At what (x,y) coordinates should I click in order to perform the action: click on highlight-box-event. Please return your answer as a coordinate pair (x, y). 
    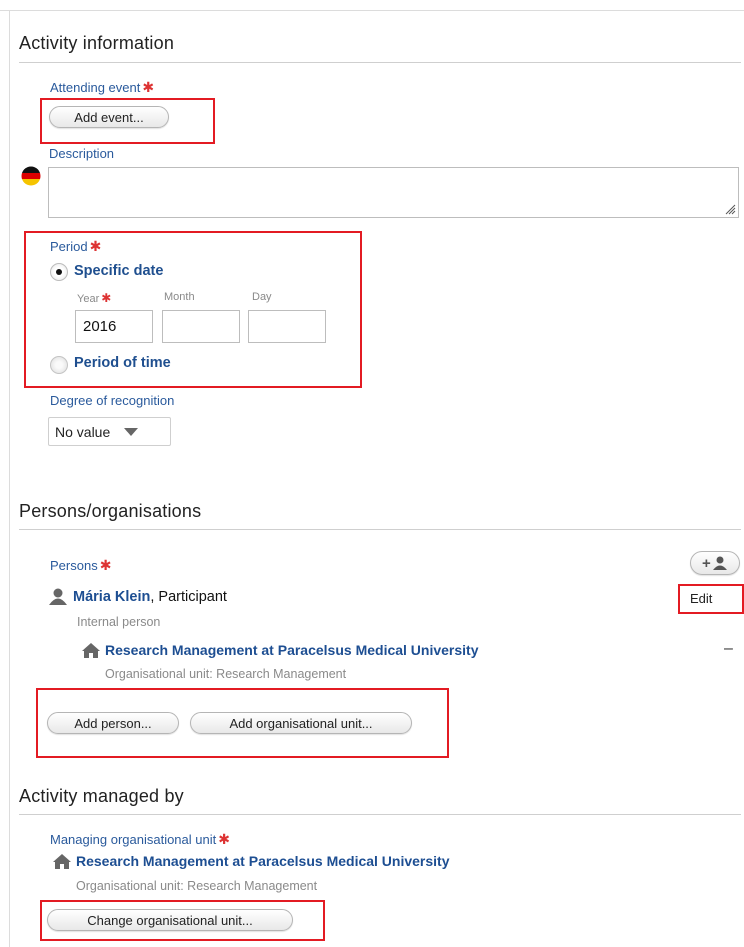
    Looking at the image, I should click on (127, 121).